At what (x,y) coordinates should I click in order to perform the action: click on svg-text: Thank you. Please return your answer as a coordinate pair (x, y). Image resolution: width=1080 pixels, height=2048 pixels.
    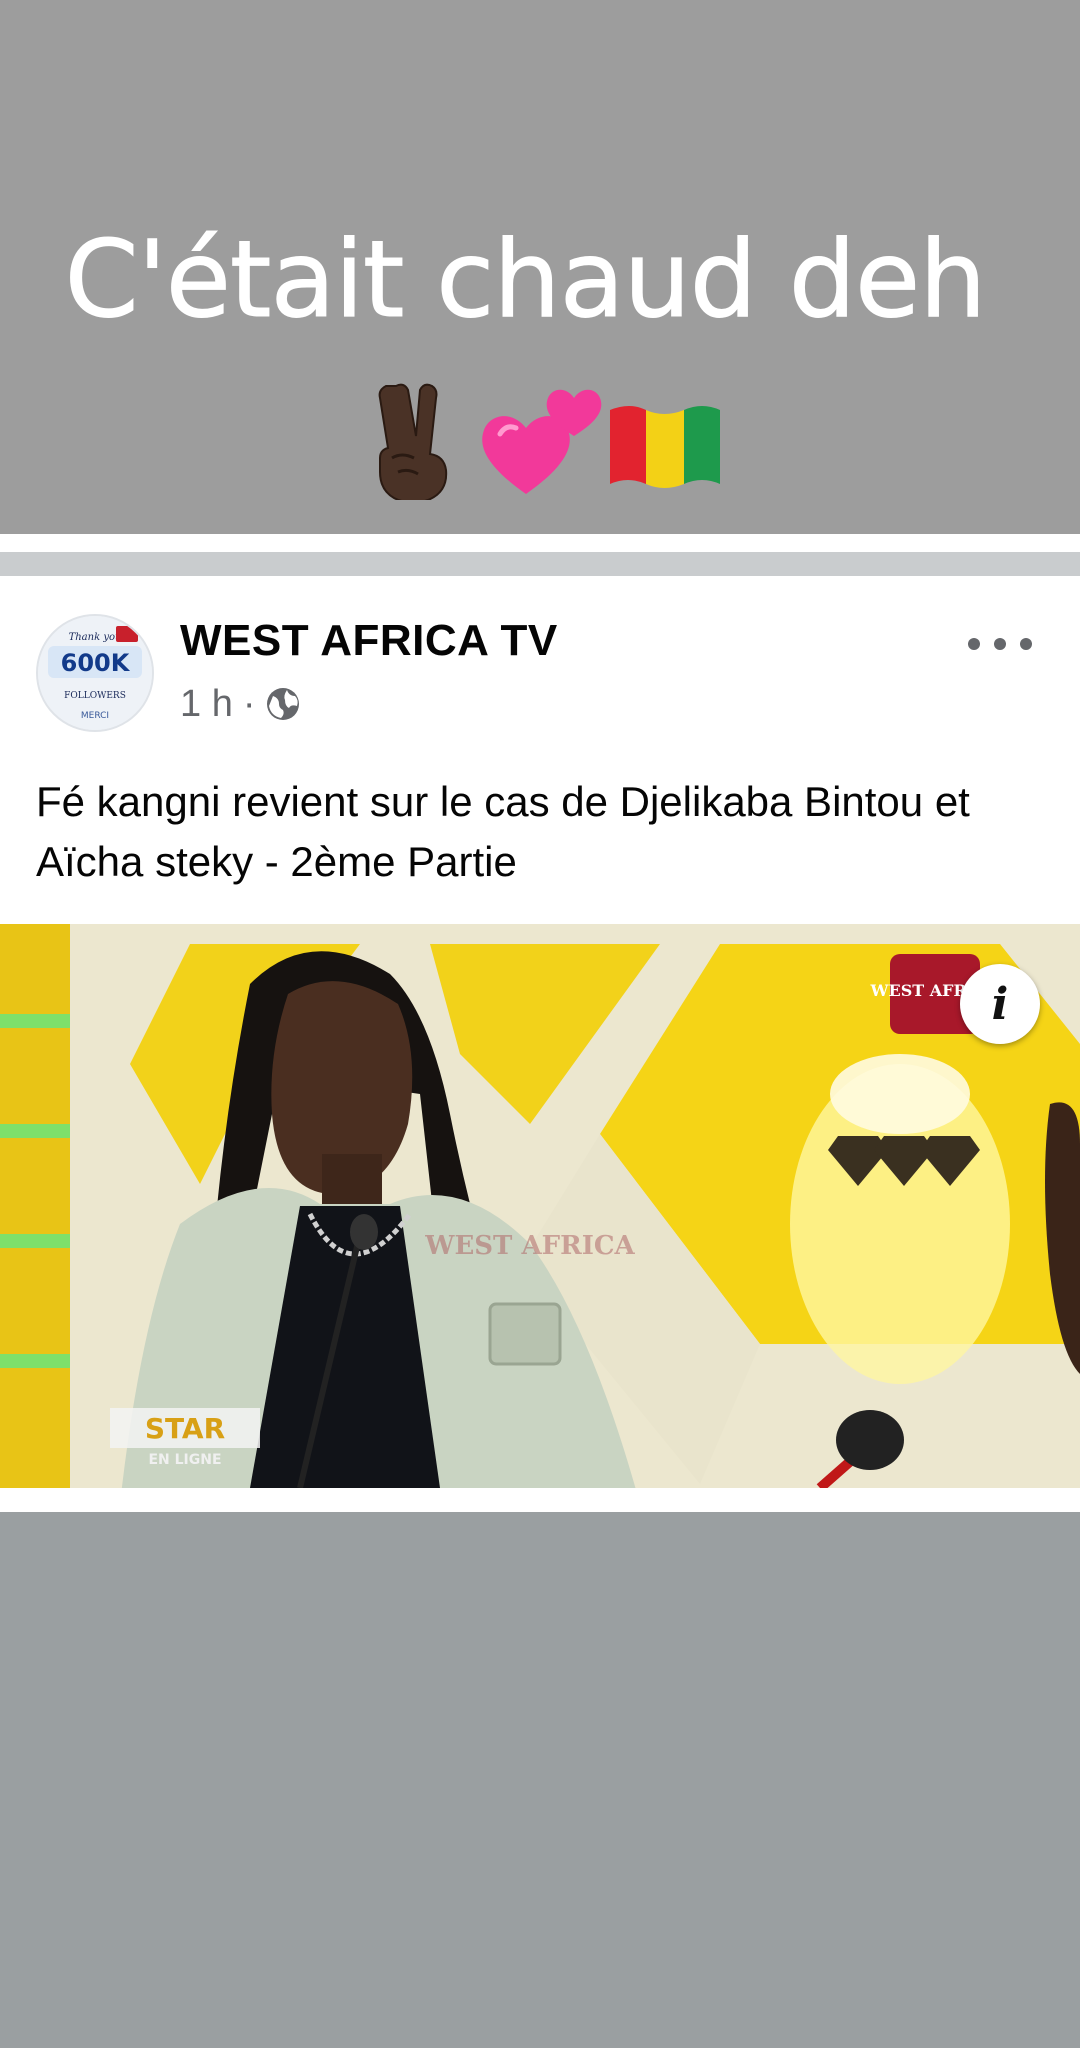
    Looking at the image, I should click on (95, 637).